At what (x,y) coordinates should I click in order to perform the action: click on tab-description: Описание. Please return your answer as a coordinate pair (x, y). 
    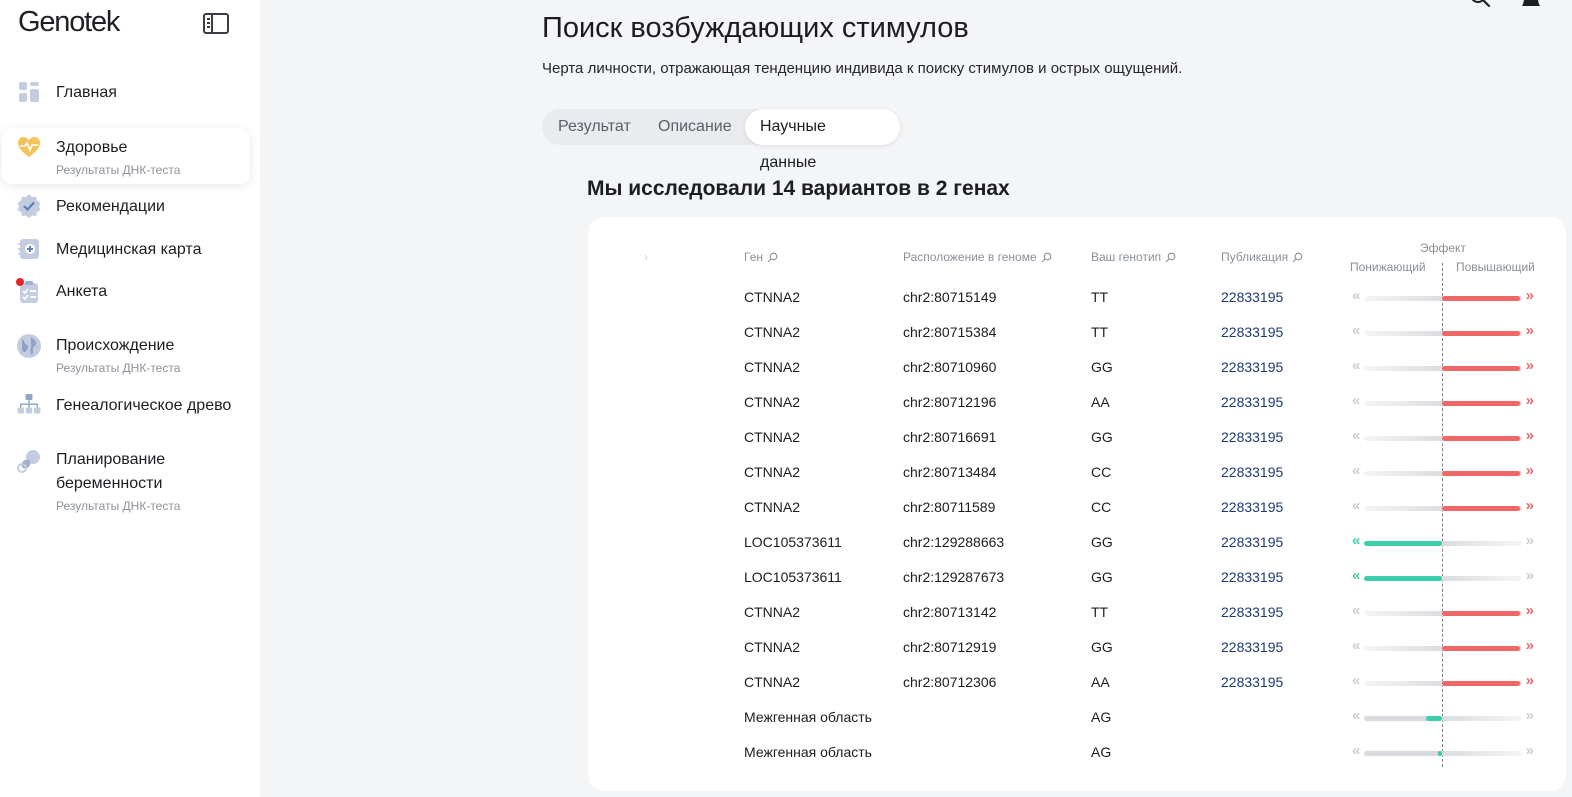
    Looking at the image, I should click on (695, 127).